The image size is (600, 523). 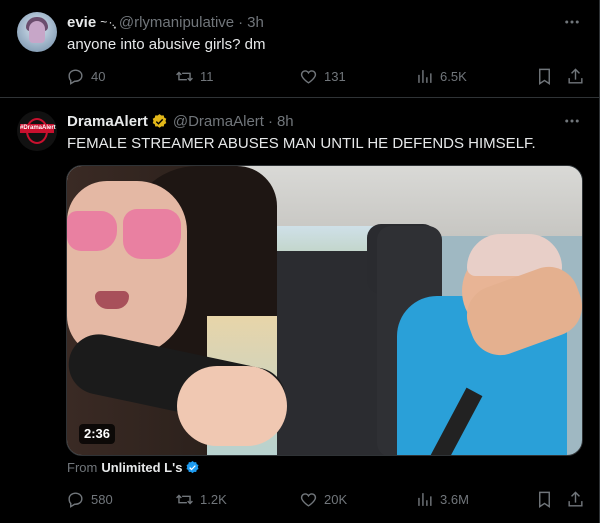 I want to click on action-bar: 40 11 131 6.5K, so click(x=327, y=76).